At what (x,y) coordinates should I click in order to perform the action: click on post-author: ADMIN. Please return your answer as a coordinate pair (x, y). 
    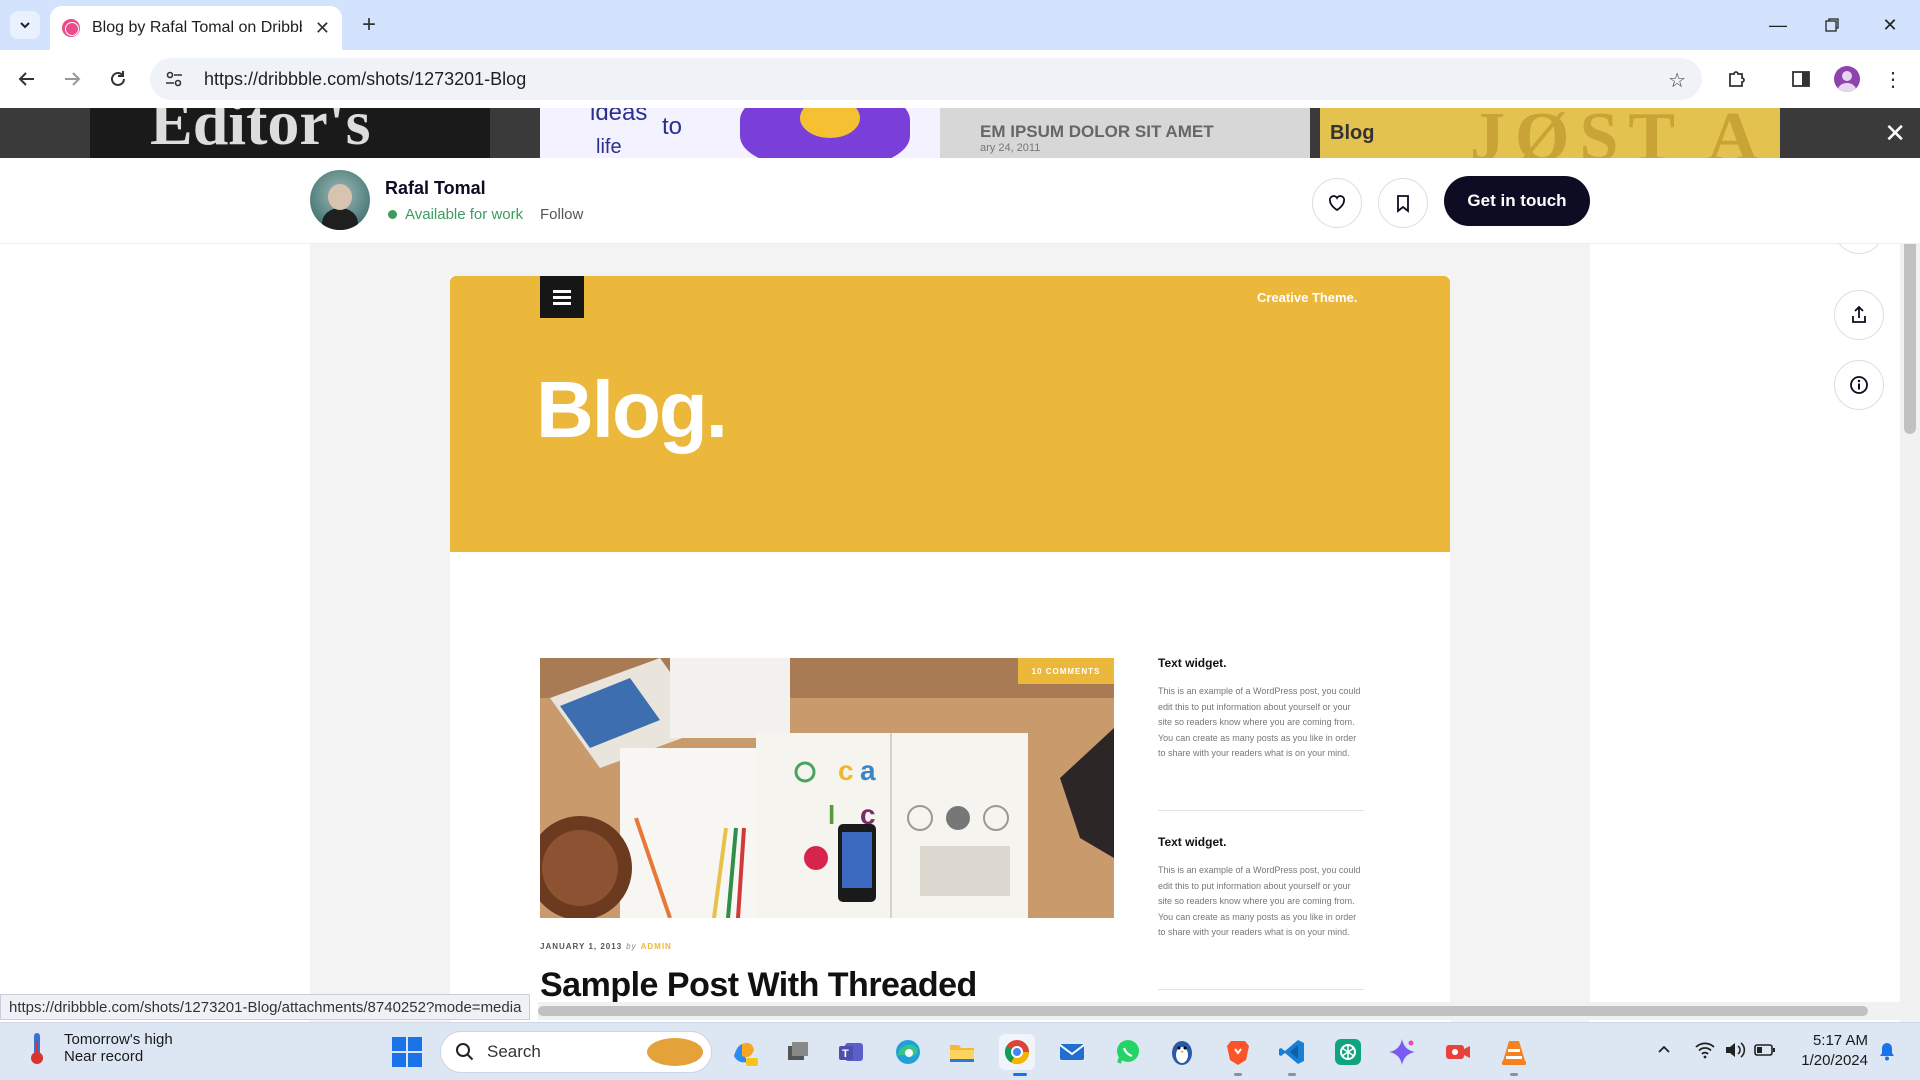
    Looking at the image, I should click on (656, 946).